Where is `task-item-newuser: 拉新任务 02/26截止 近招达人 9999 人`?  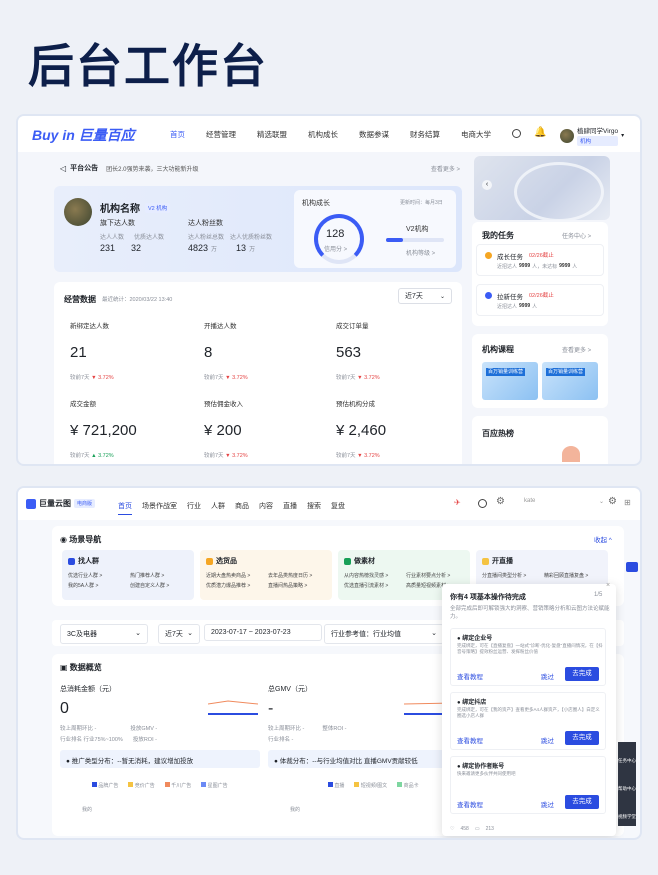 task-item-newuser: 拉新任务 02/26截止 近招达人 9999 人 is located at coordinates (540, 300).